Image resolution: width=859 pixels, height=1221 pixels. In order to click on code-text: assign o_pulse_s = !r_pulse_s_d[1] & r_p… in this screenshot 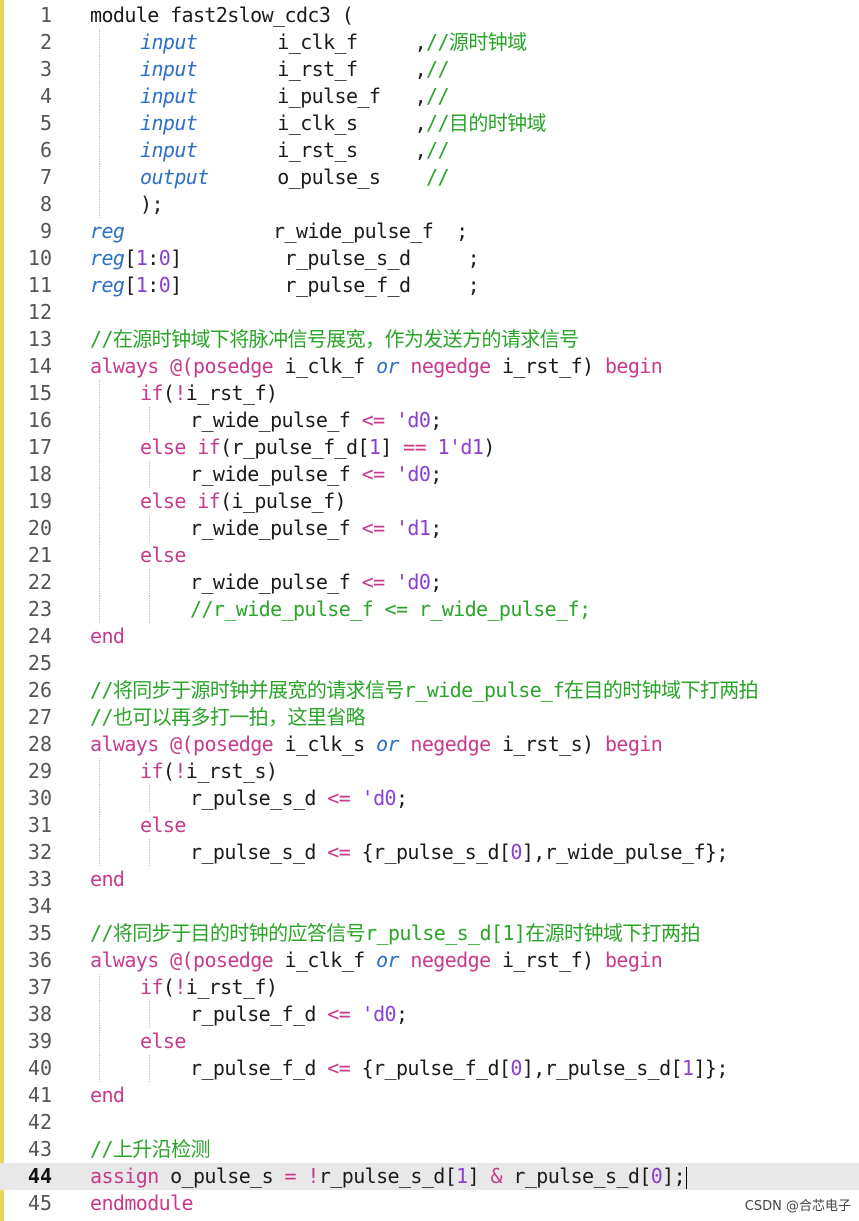, I will do `click(389, 1176)`.